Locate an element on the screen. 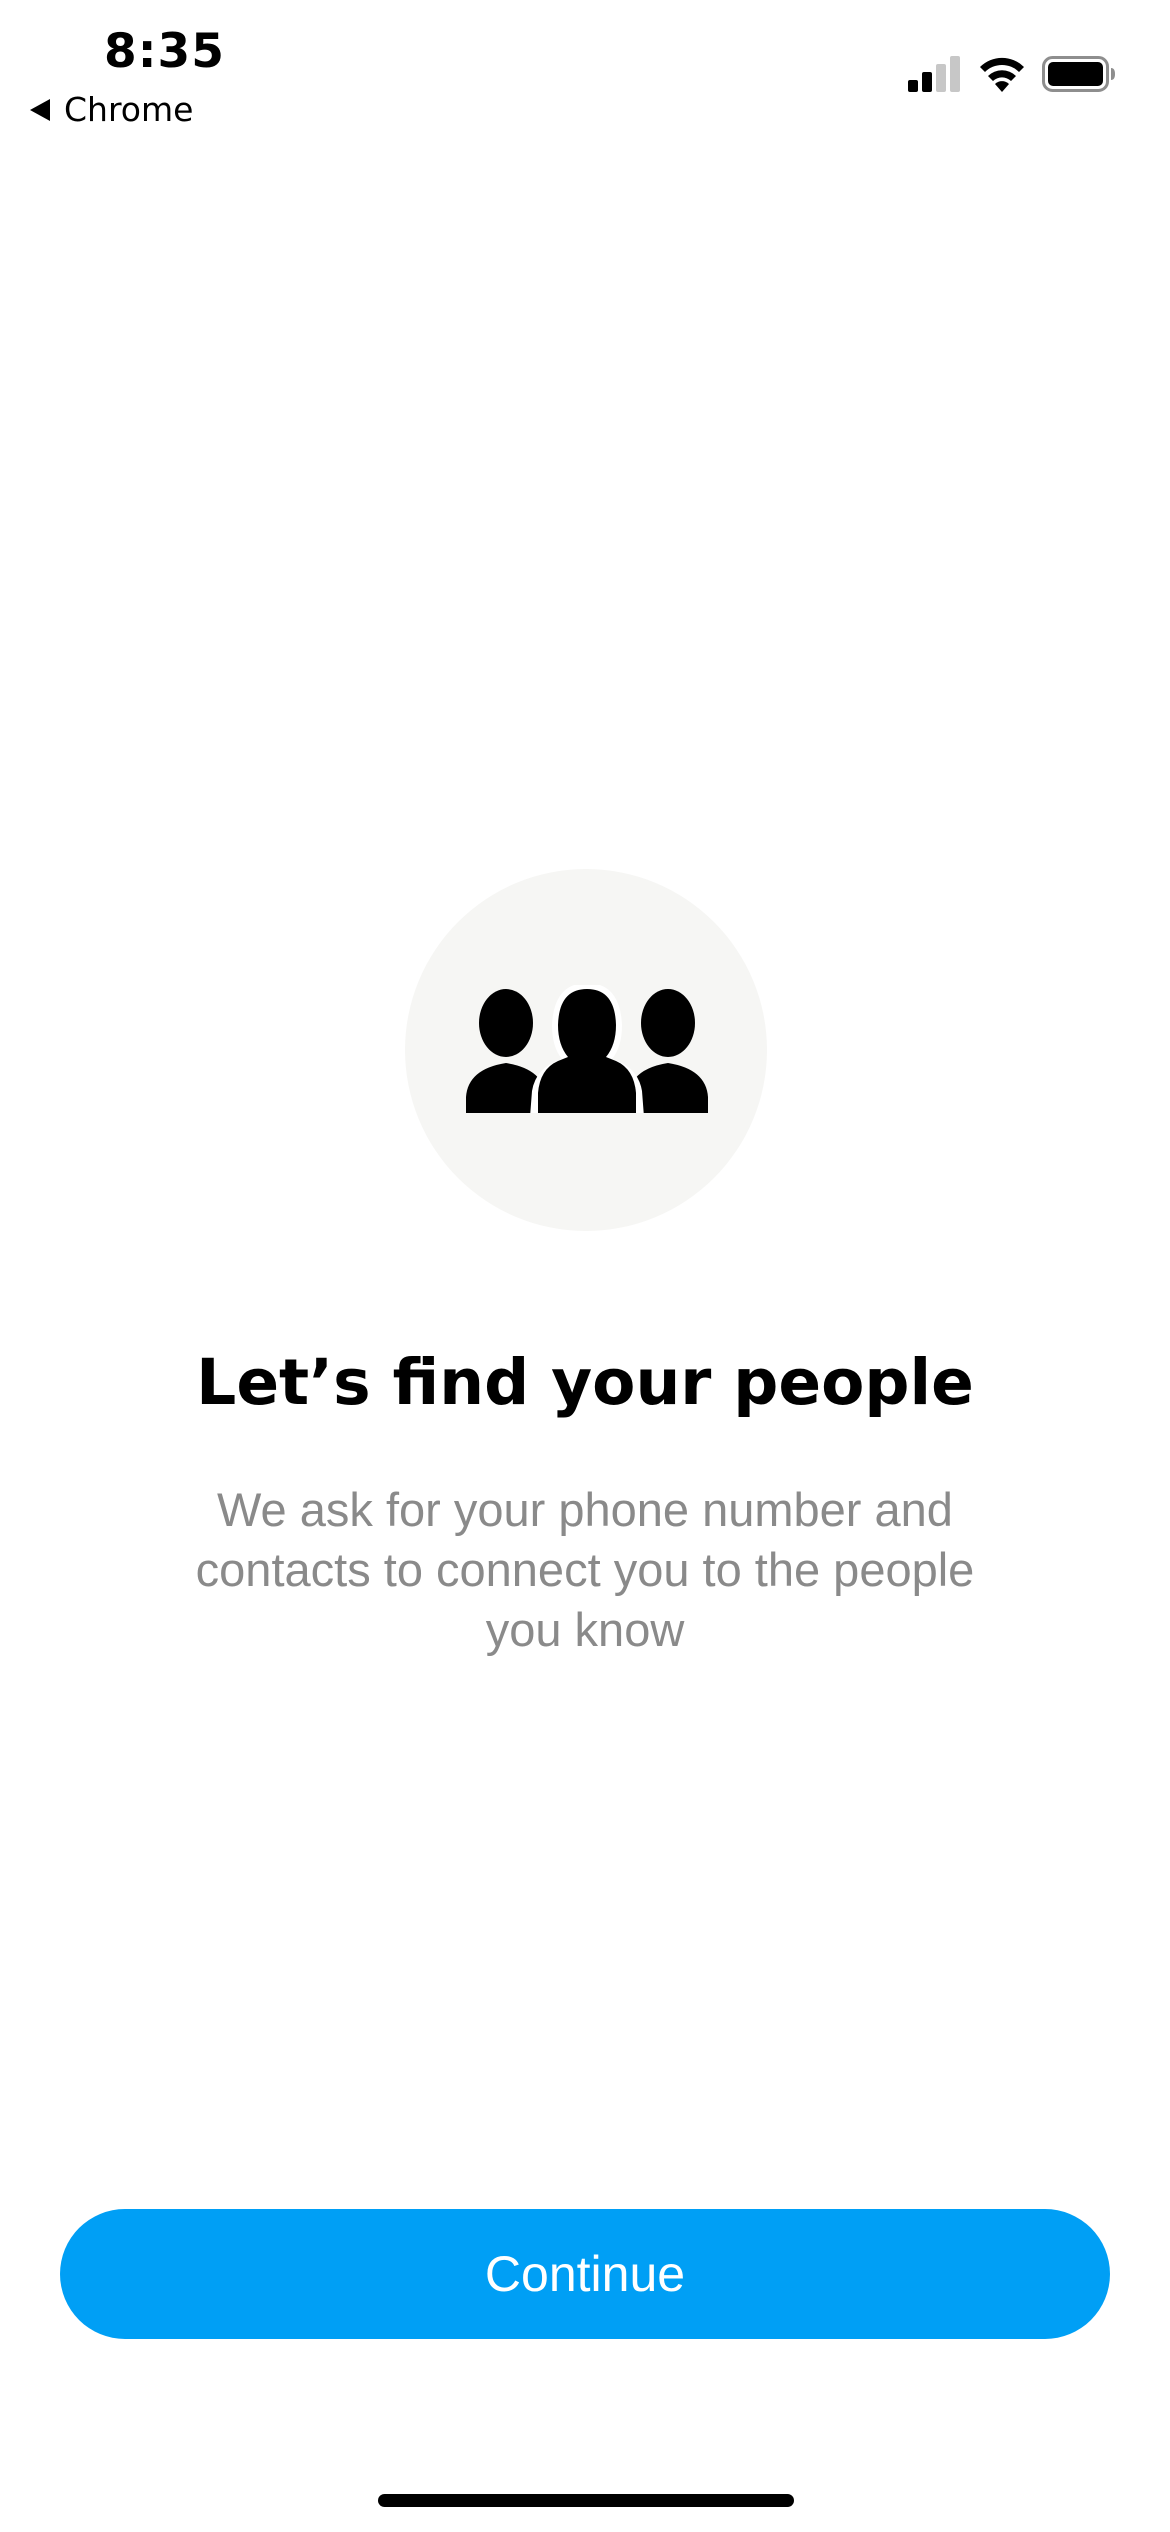  battery-icon is located at coordinates (1078, 74).